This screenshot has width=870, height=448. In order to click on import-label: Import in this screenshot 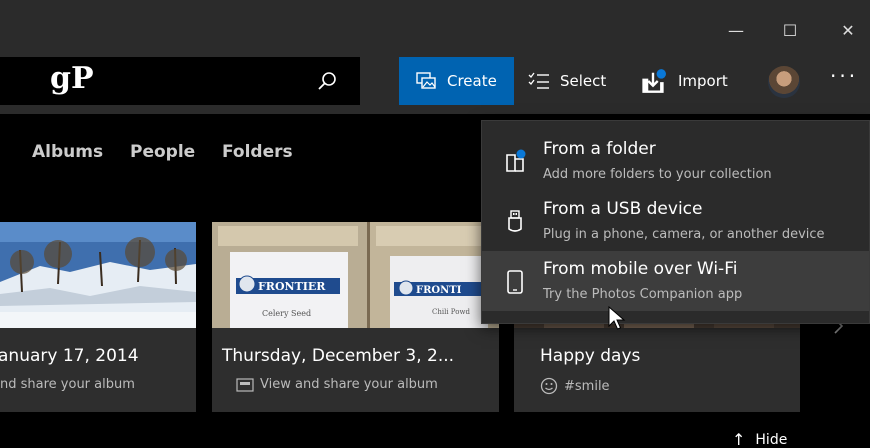, I will do `click(703, 81)`.